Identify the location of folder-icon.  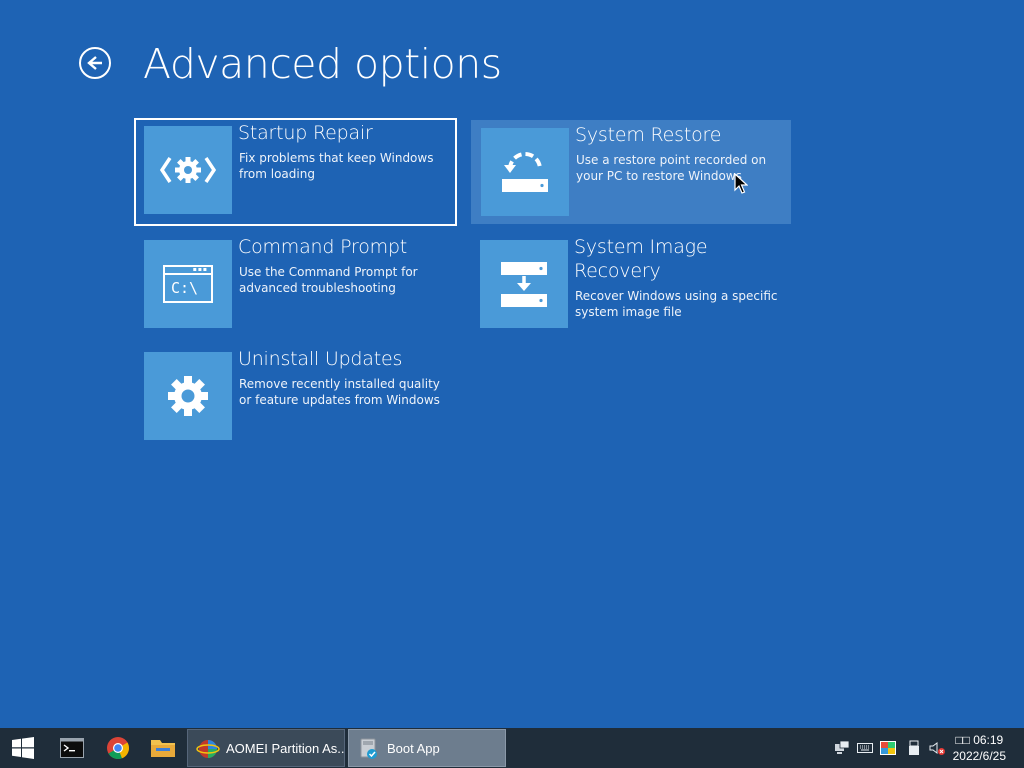
(163, 748).